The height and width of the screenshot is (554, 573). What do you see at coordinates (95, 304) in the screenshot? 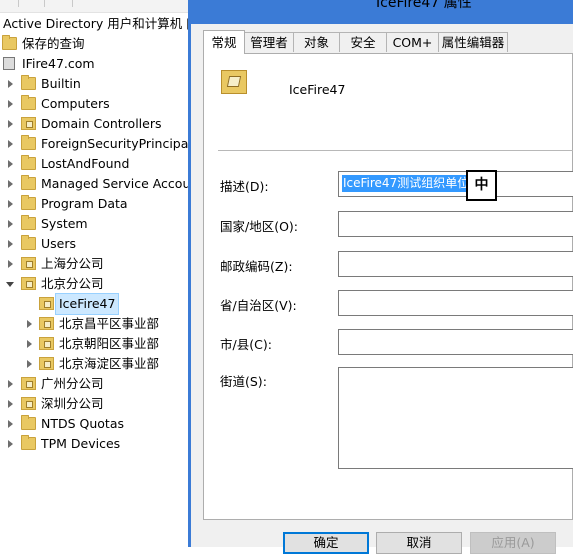
I see `tree-item-icefire47: IceFire47` at bounding box center [95, 304].